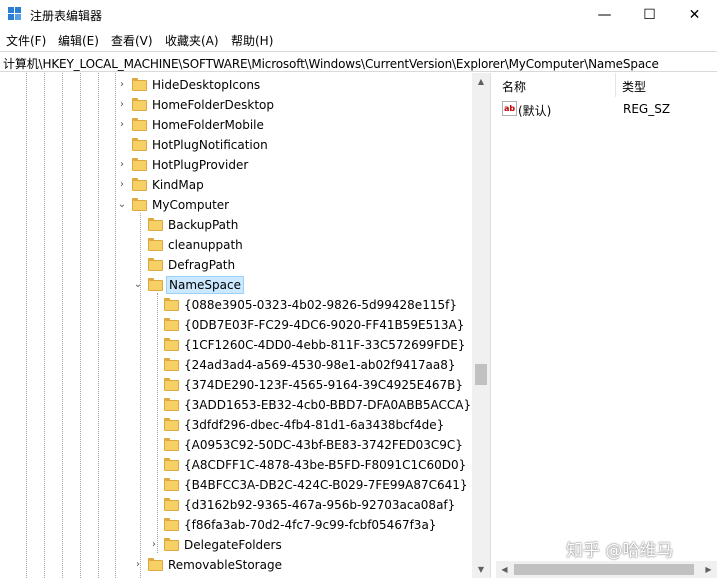 The image size is (717, 578). I want to click on tree-node: › HideDesktopIcons, so click(236, 85).